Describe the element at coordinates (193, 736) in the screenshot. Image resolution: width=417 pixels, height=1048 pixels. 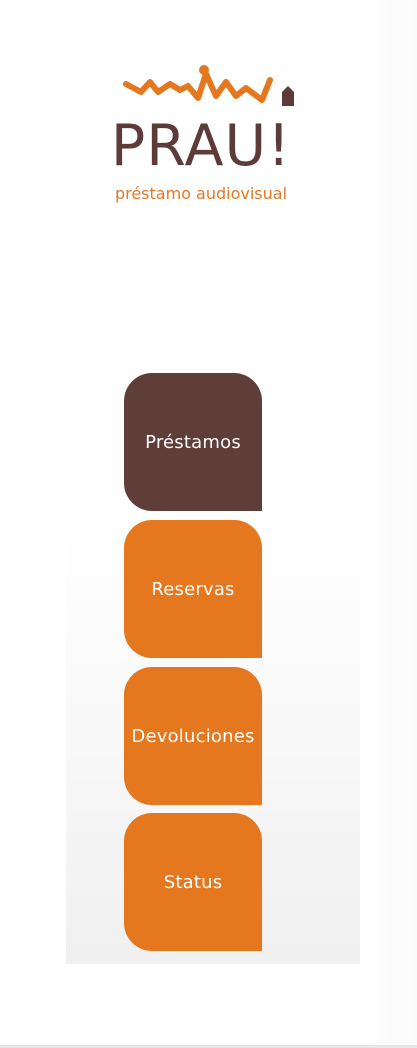
I see `devoluciones-button: Devoluciones` at that location.